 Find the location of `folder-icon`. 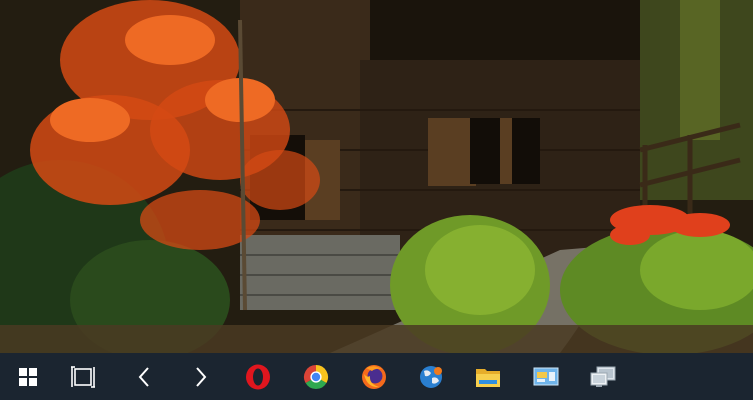

folder-icon is located at coordinates (488, 377).